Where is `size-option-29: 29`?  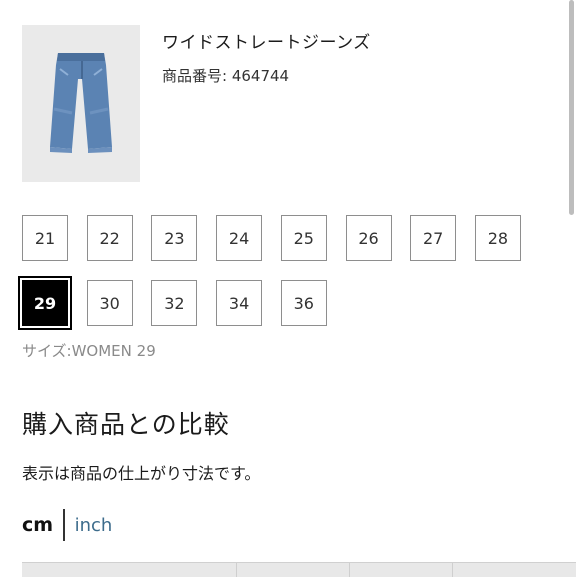 size-option-29: 29 is located at coordinates (45, 303).